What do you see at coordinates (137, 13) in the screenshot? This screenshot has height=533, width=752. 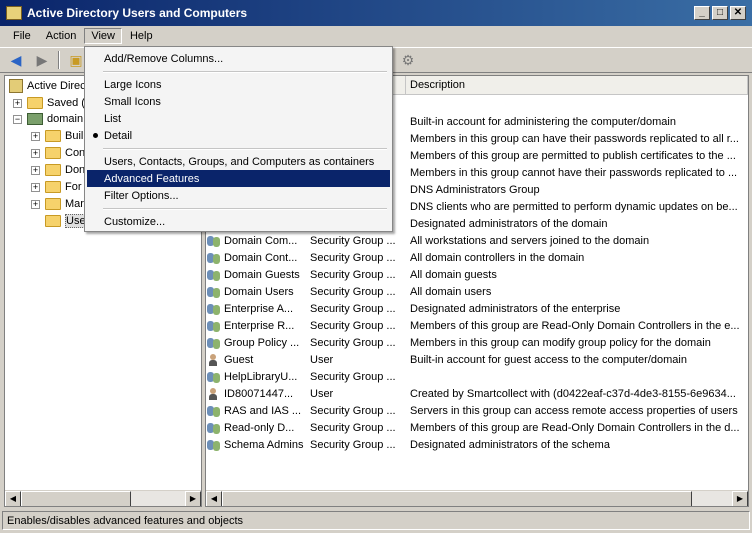 I see `window-title: Active Directory Users and Computers` at bounding box center [137, 13].